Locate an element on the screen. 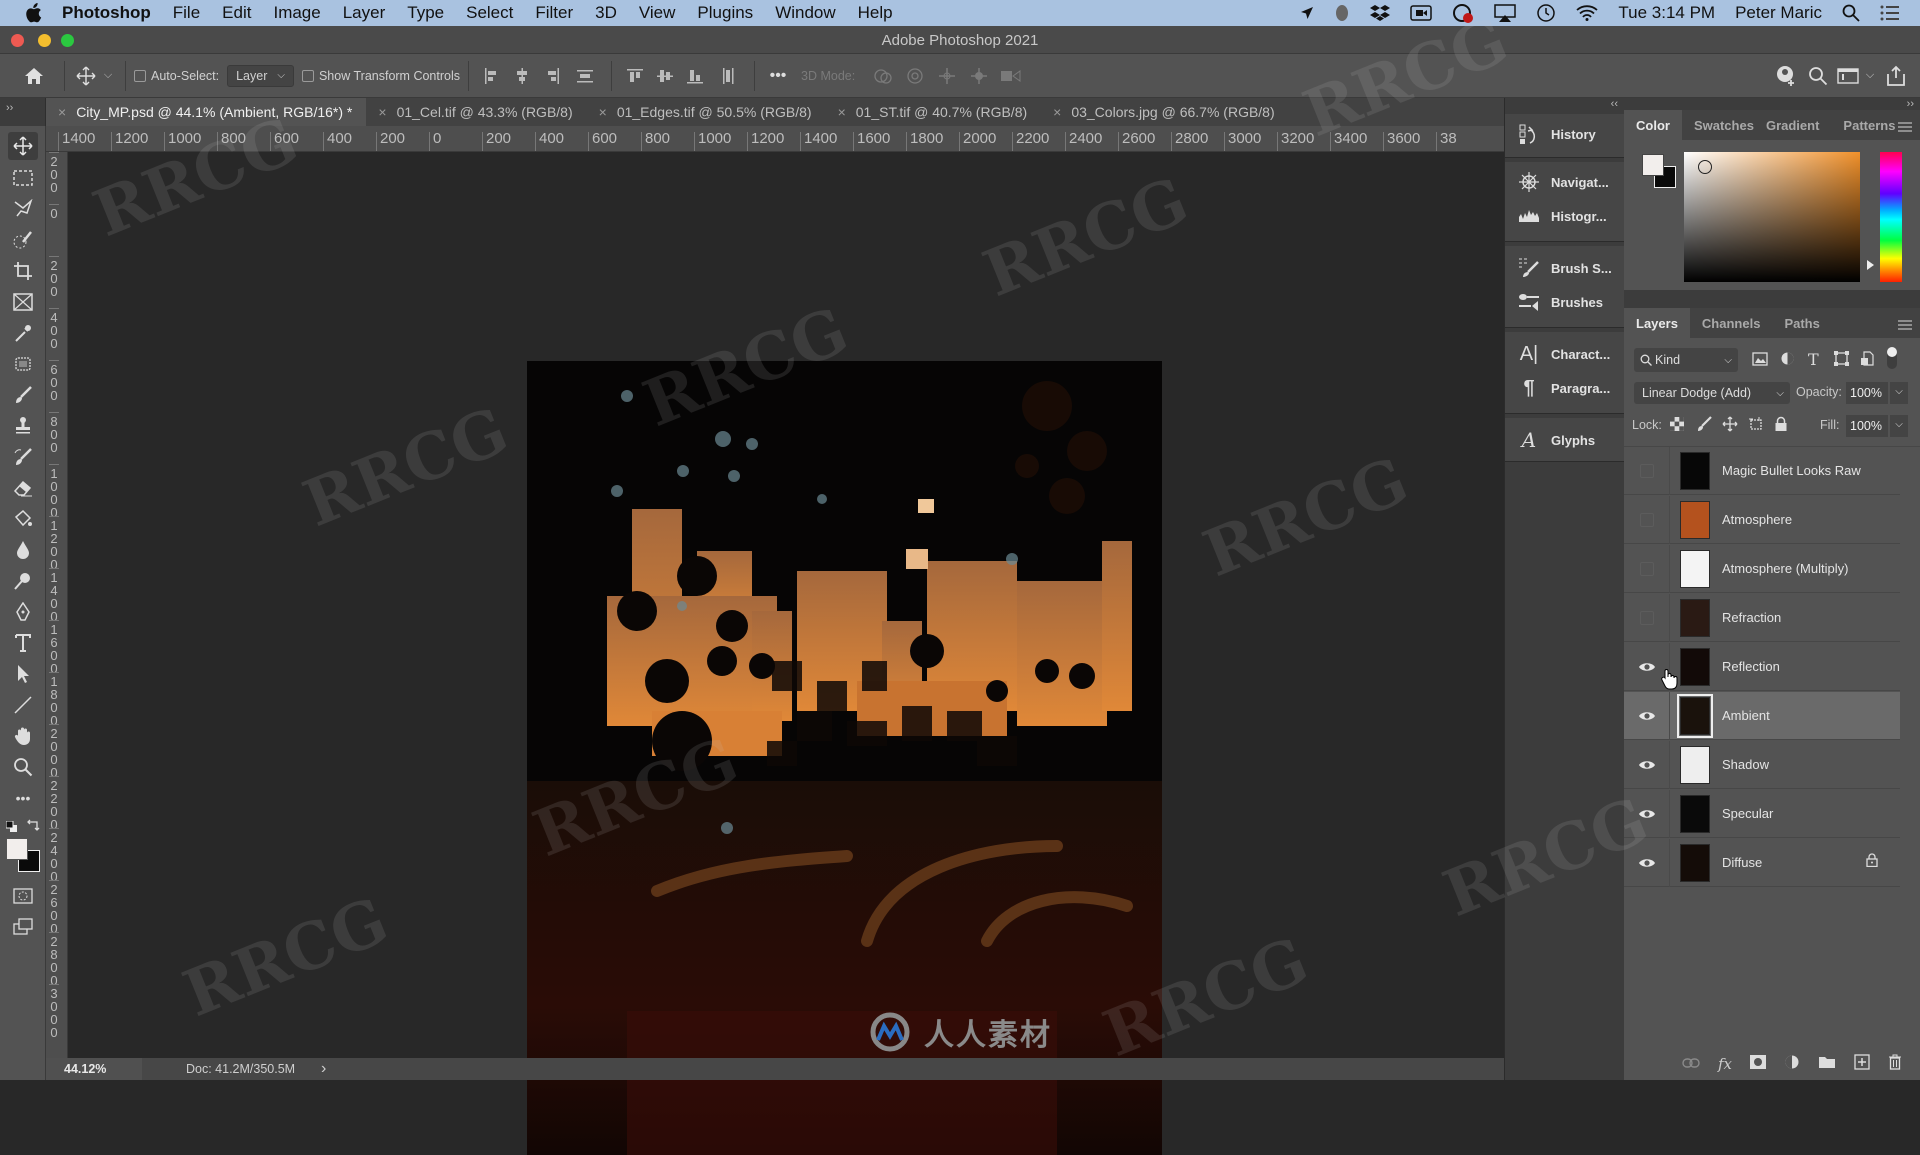  layer-name: Diffuse is located at coordinates (1742, 862).